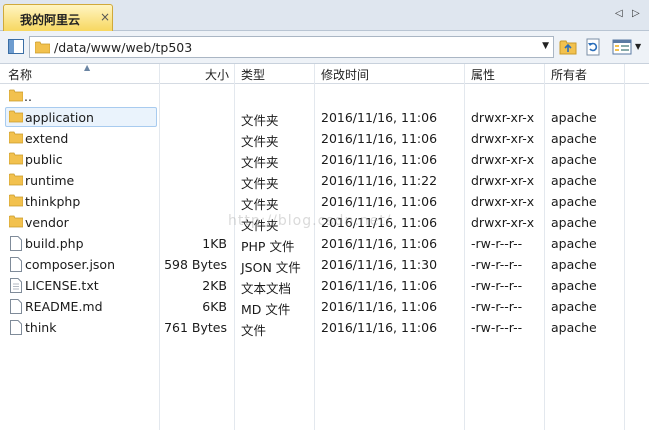 The height and width of the screenshot is (430, 649). Describe the element at coordinates (483, 75) in the screenshot. I see `col-attr: 属性` at that location.